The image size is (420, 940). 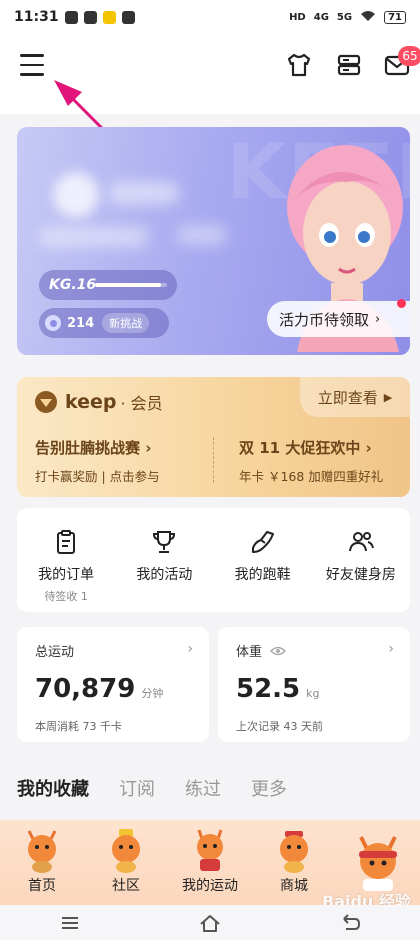 I want to click on stat-title: 总运动, so click(x=55, y=652).